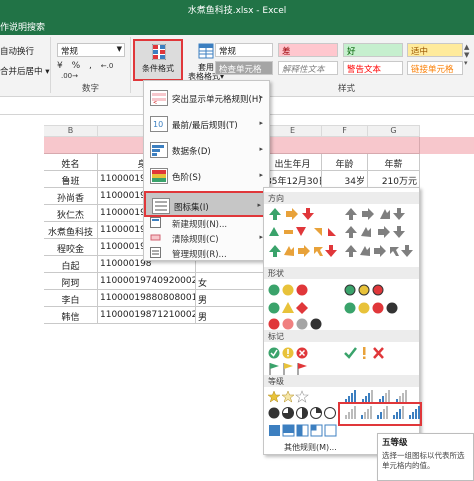 The height and width of the screenshot is (481, 474). I want to click on styles-group-label: 样式, so click(347, 89).